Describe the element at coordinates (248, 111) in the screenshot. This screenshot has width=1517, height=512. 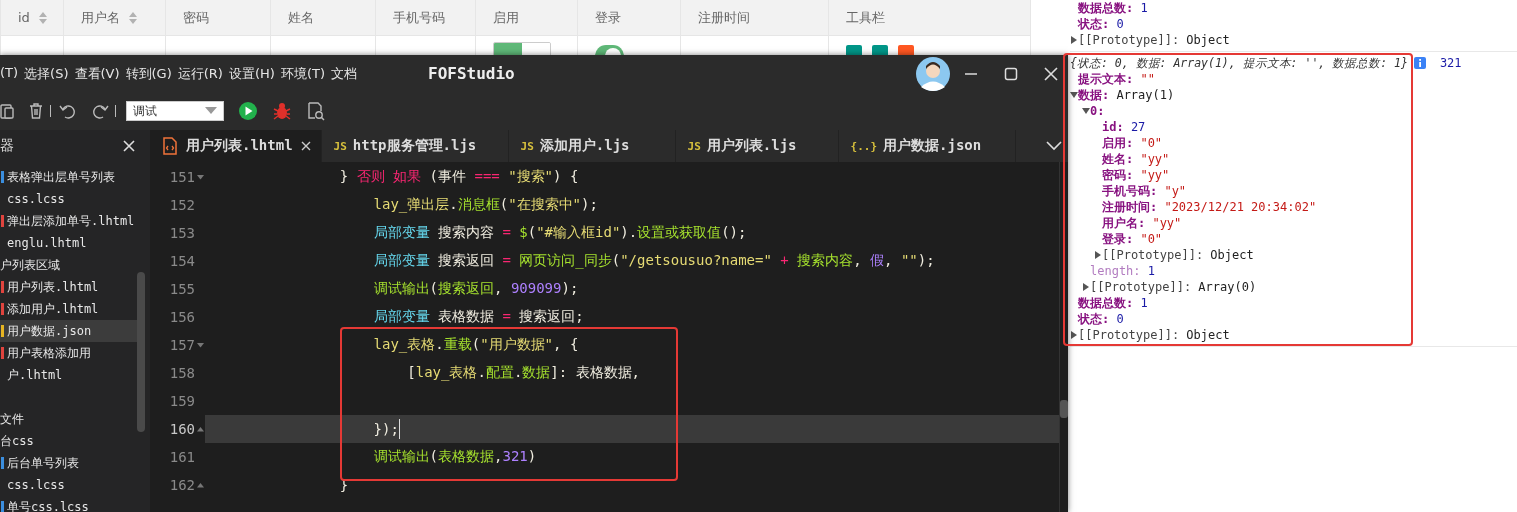
I see `play-icon` at that location.